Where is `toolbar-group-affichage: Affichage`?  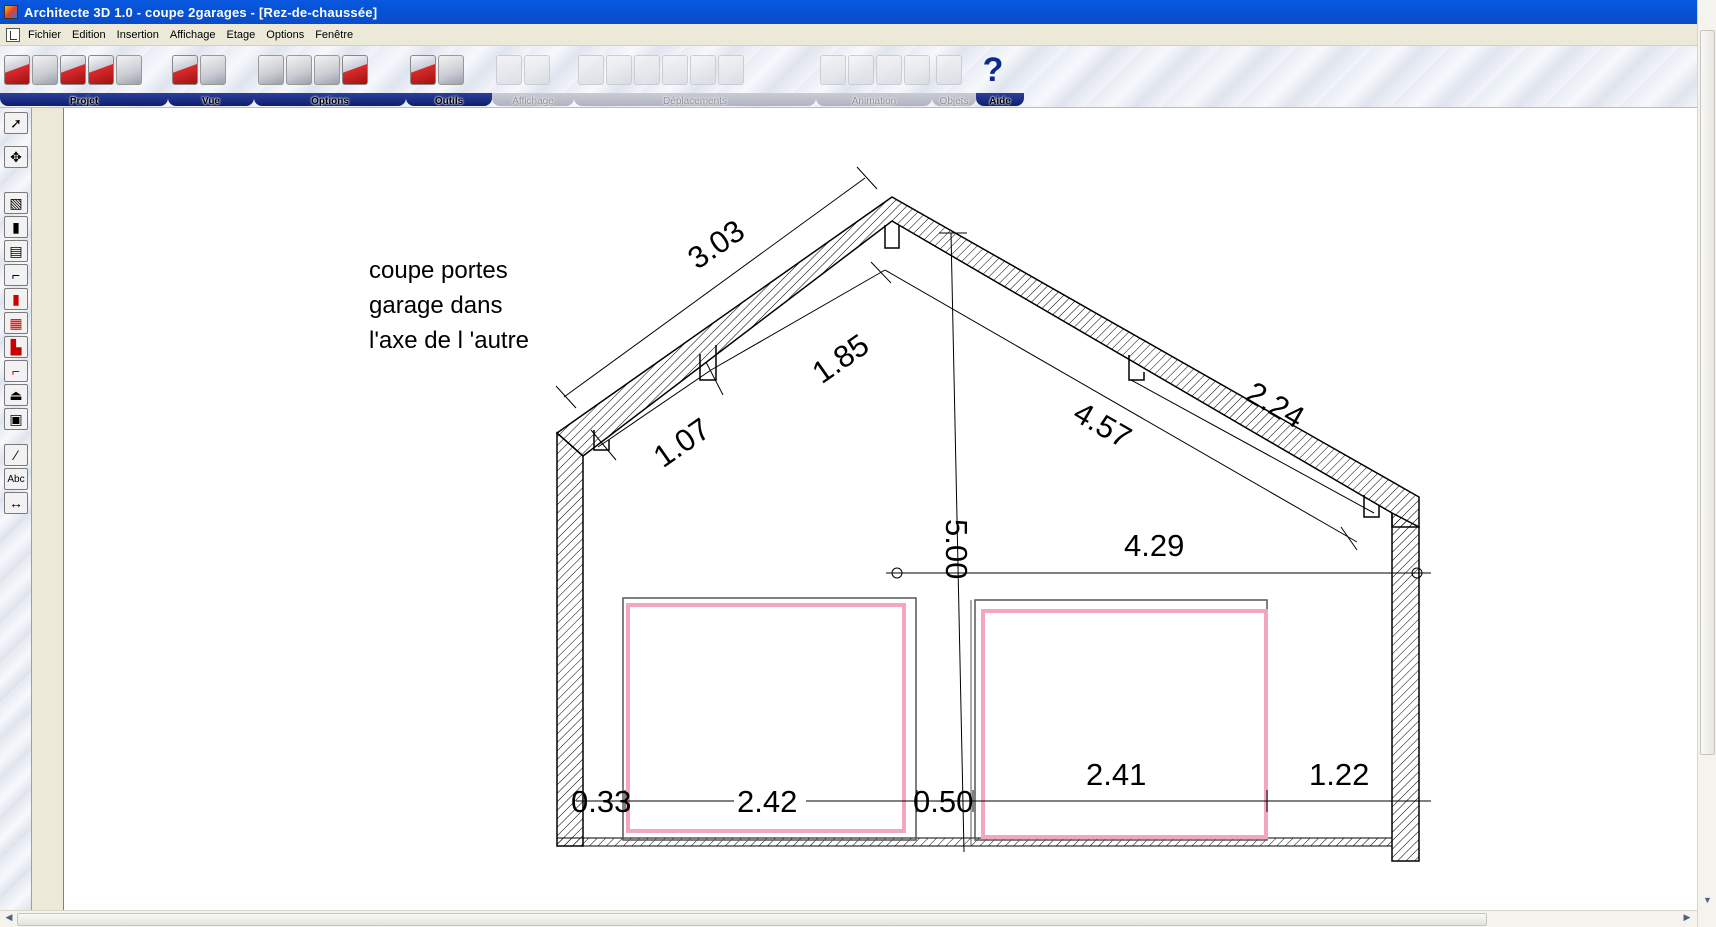
toolbar-group-affichage: Affichage is located at coordinates (533, 77).